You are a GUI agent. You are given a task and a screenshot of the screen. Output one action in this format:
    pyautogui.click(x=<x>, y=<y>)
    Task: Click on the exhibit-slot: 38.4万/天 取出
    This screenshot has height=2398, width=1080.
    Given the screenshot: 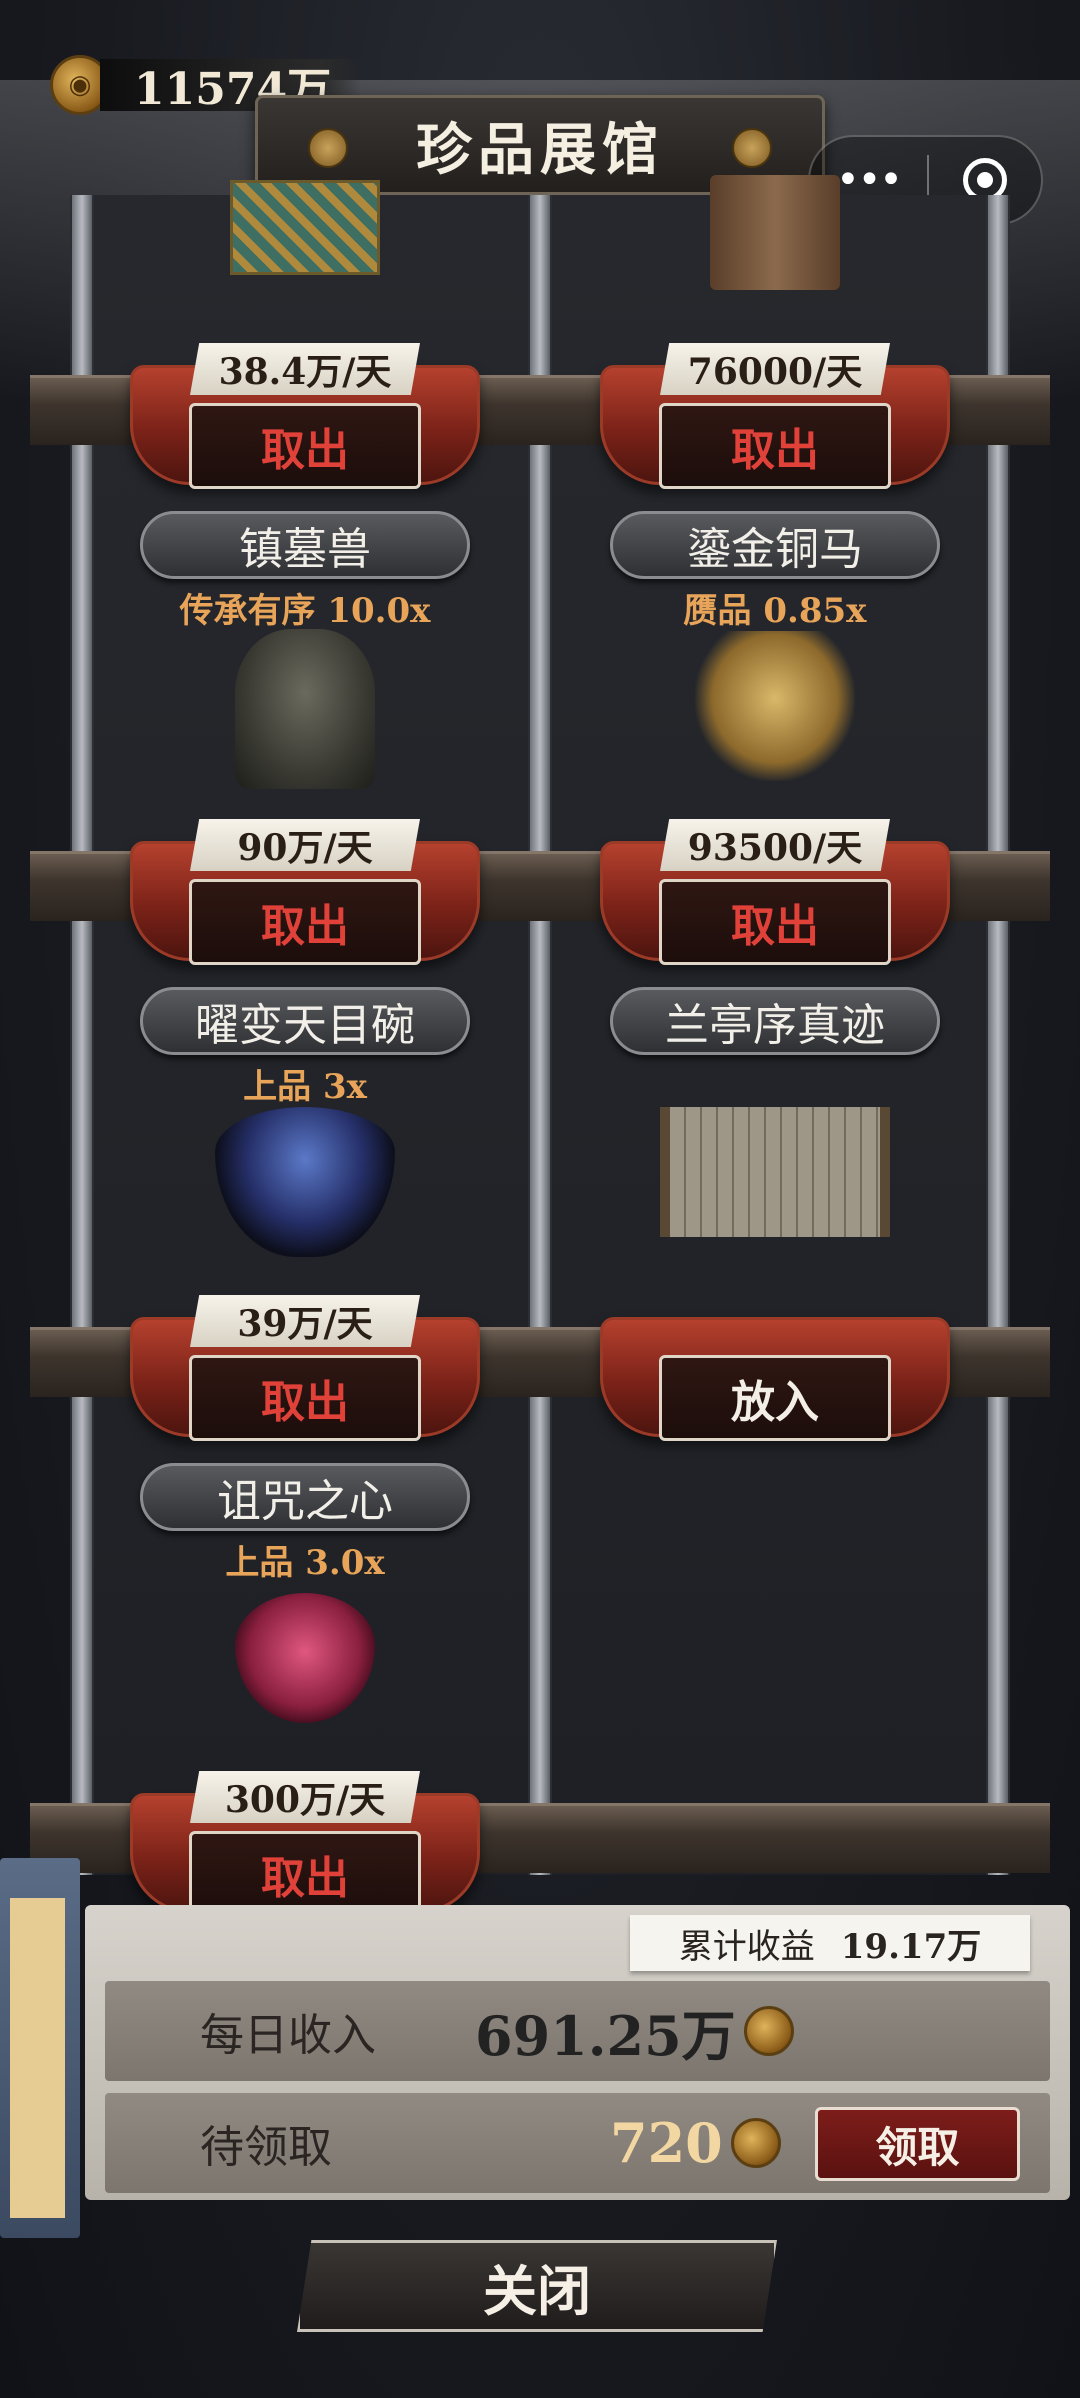 What is the action you would take?
    pyautogui.click(x=305, y=263)
    